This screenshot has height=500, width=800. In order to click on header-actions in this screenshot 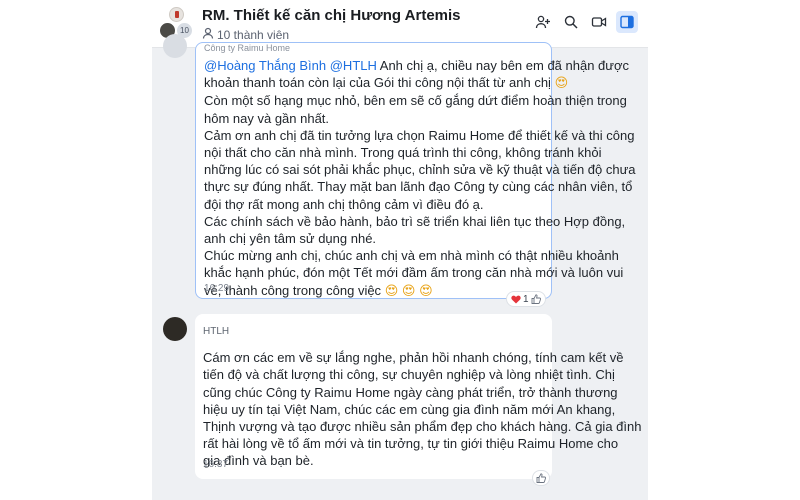, I will do `click(585, 22)`.